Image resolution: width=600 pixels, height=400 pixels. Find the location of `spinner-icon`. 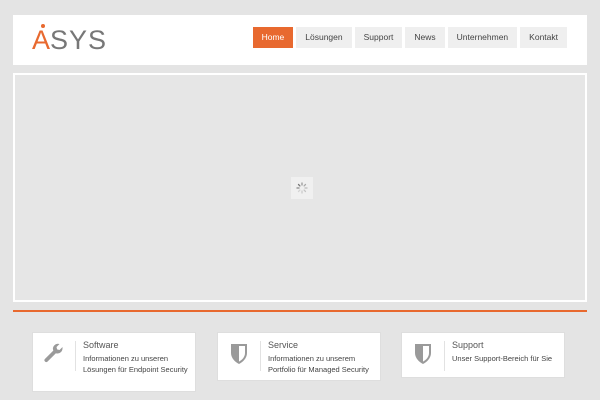

spinner-icon is located at coordinates (302, 188).